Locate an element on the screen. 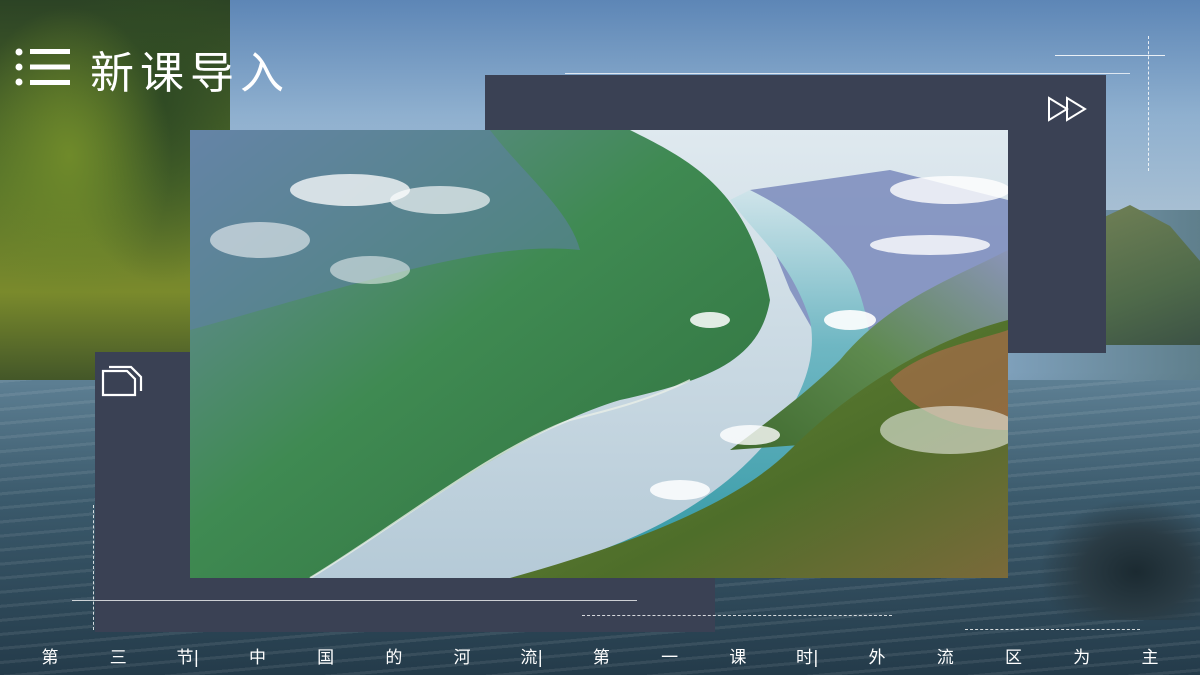 This screenshot has height=675, width=1200. fast-forward-icon is located at coordinates (1068, 109).